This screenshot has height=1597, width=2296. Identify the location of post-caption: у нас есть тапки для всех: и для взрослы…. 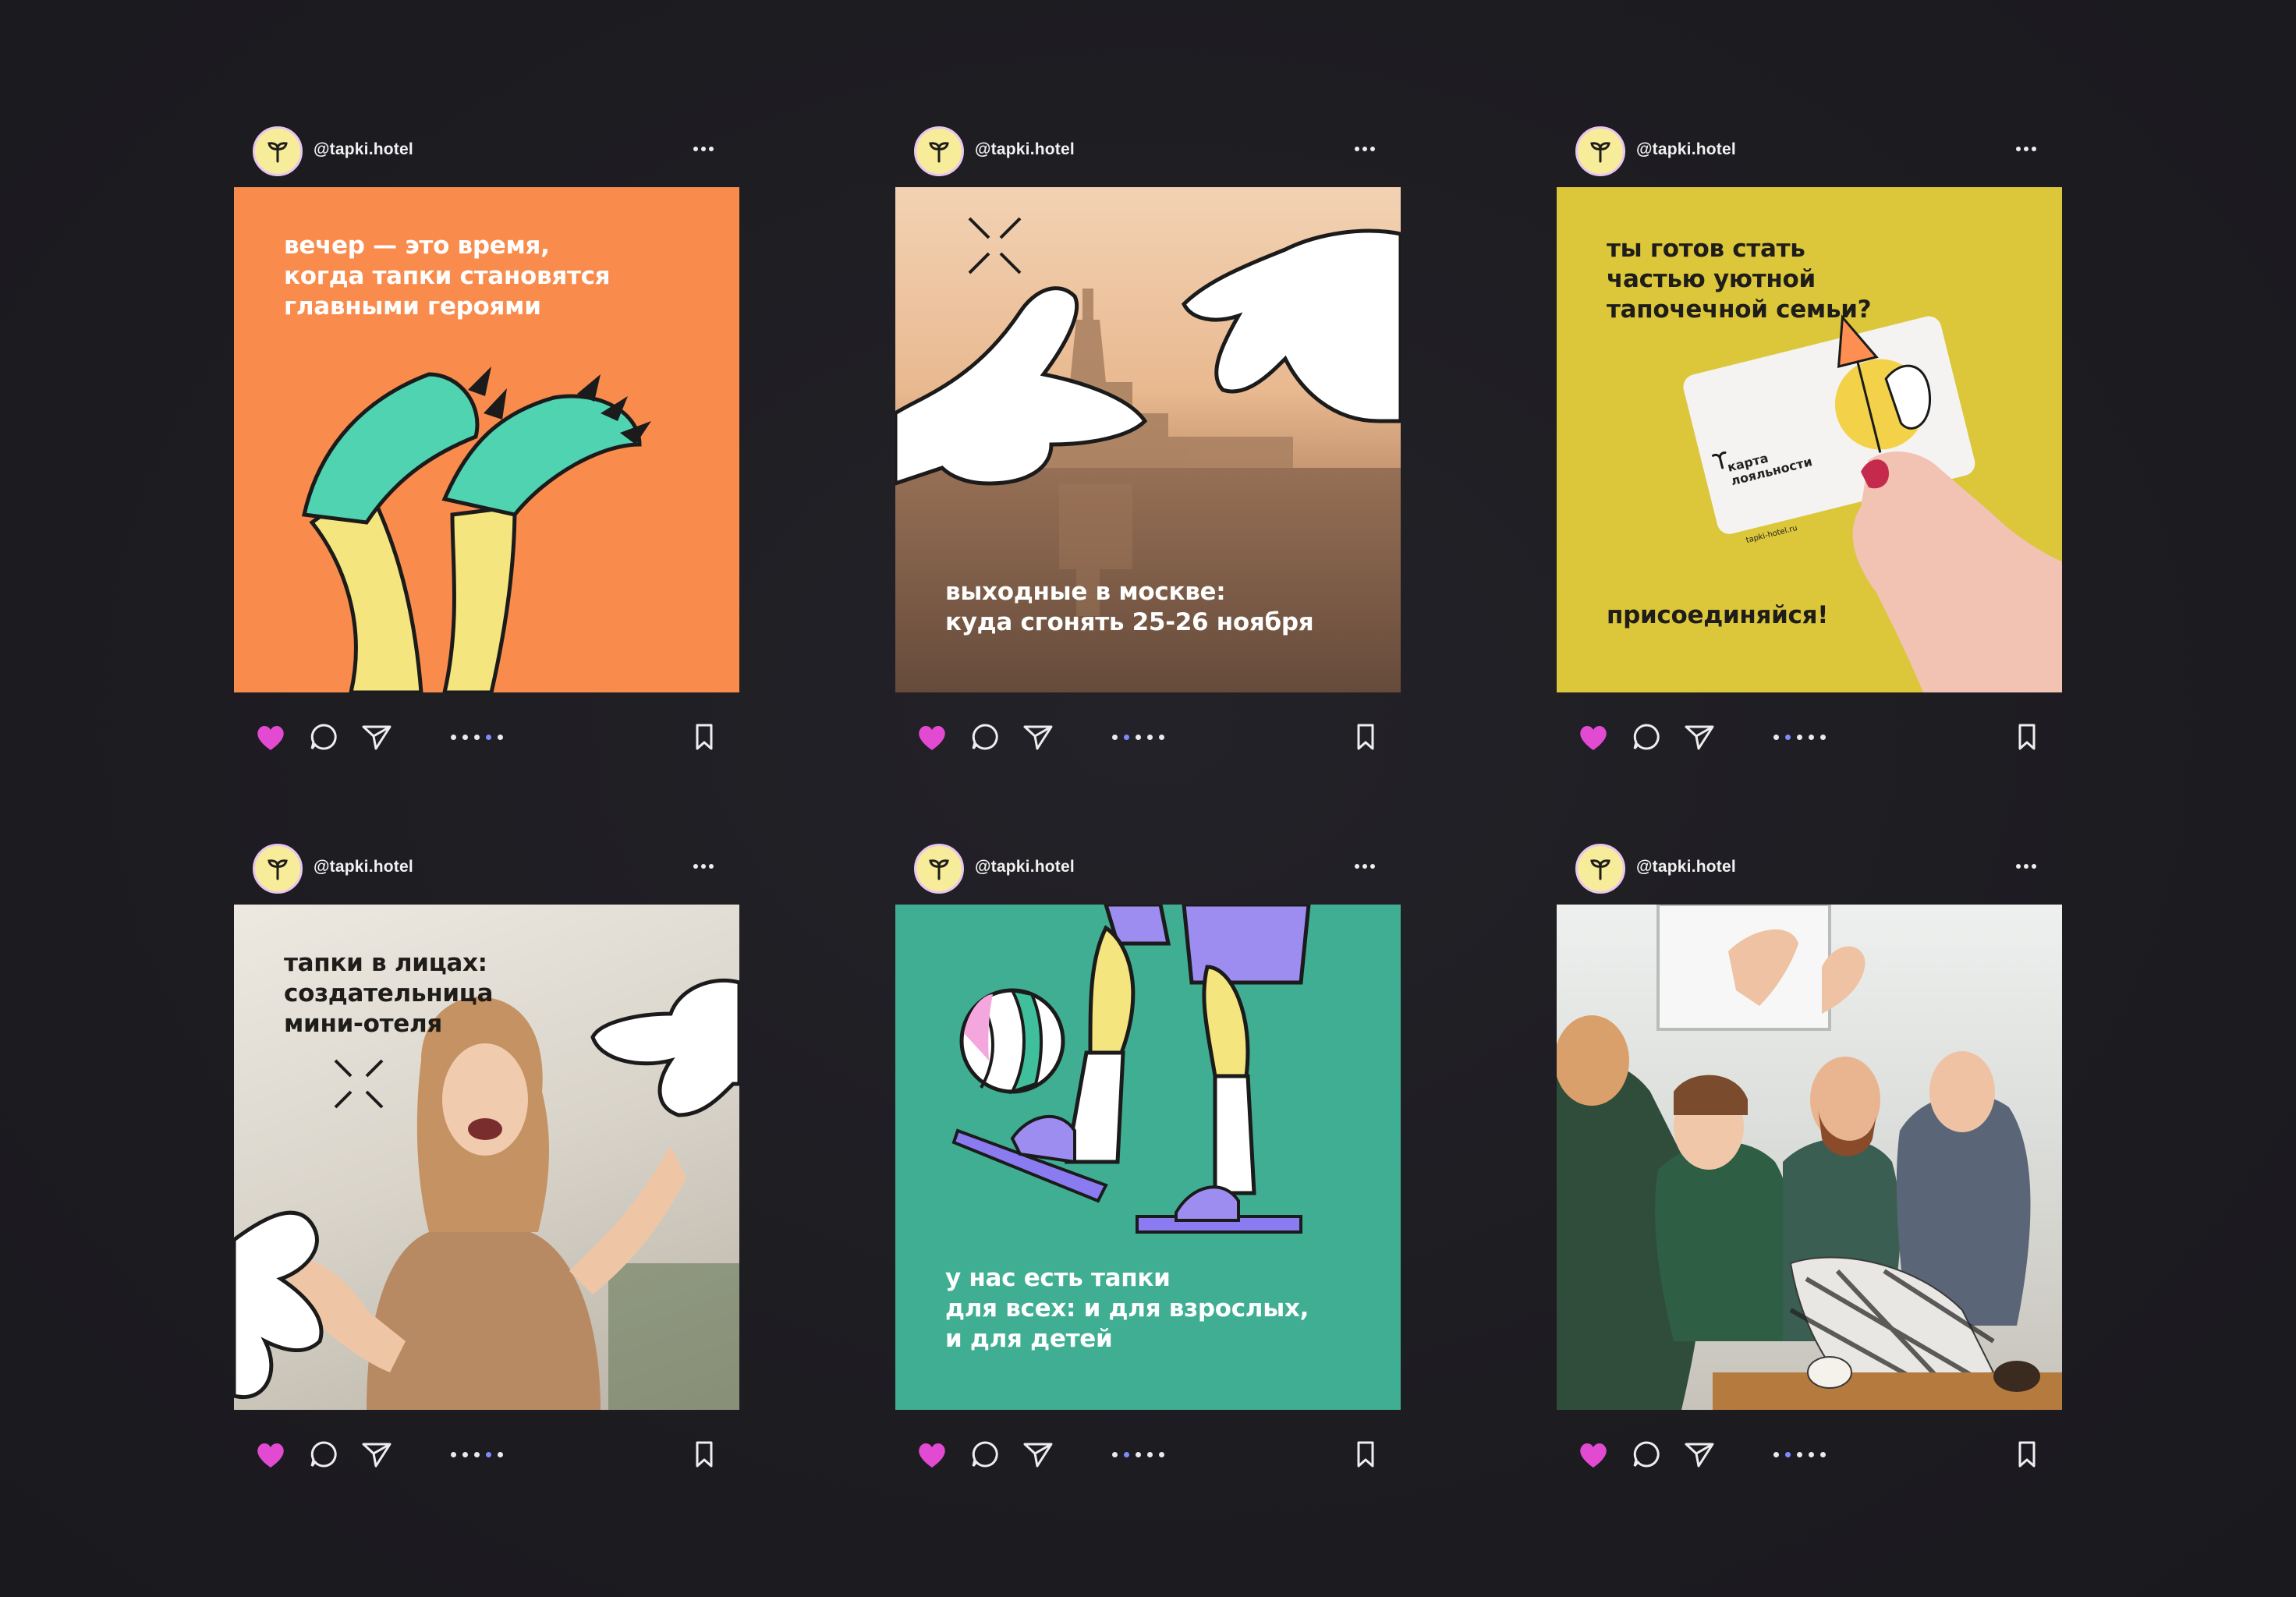
(1127, 1308).